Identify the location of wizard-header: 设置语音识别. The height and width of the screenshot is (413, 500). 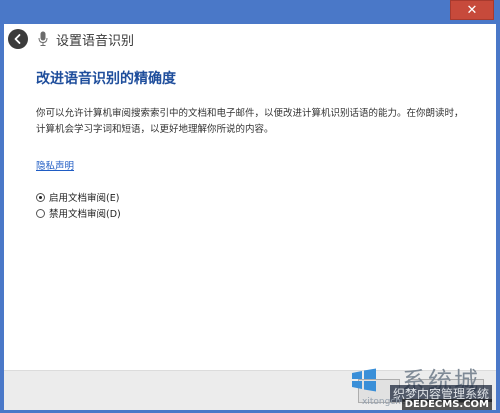
(250, 39).